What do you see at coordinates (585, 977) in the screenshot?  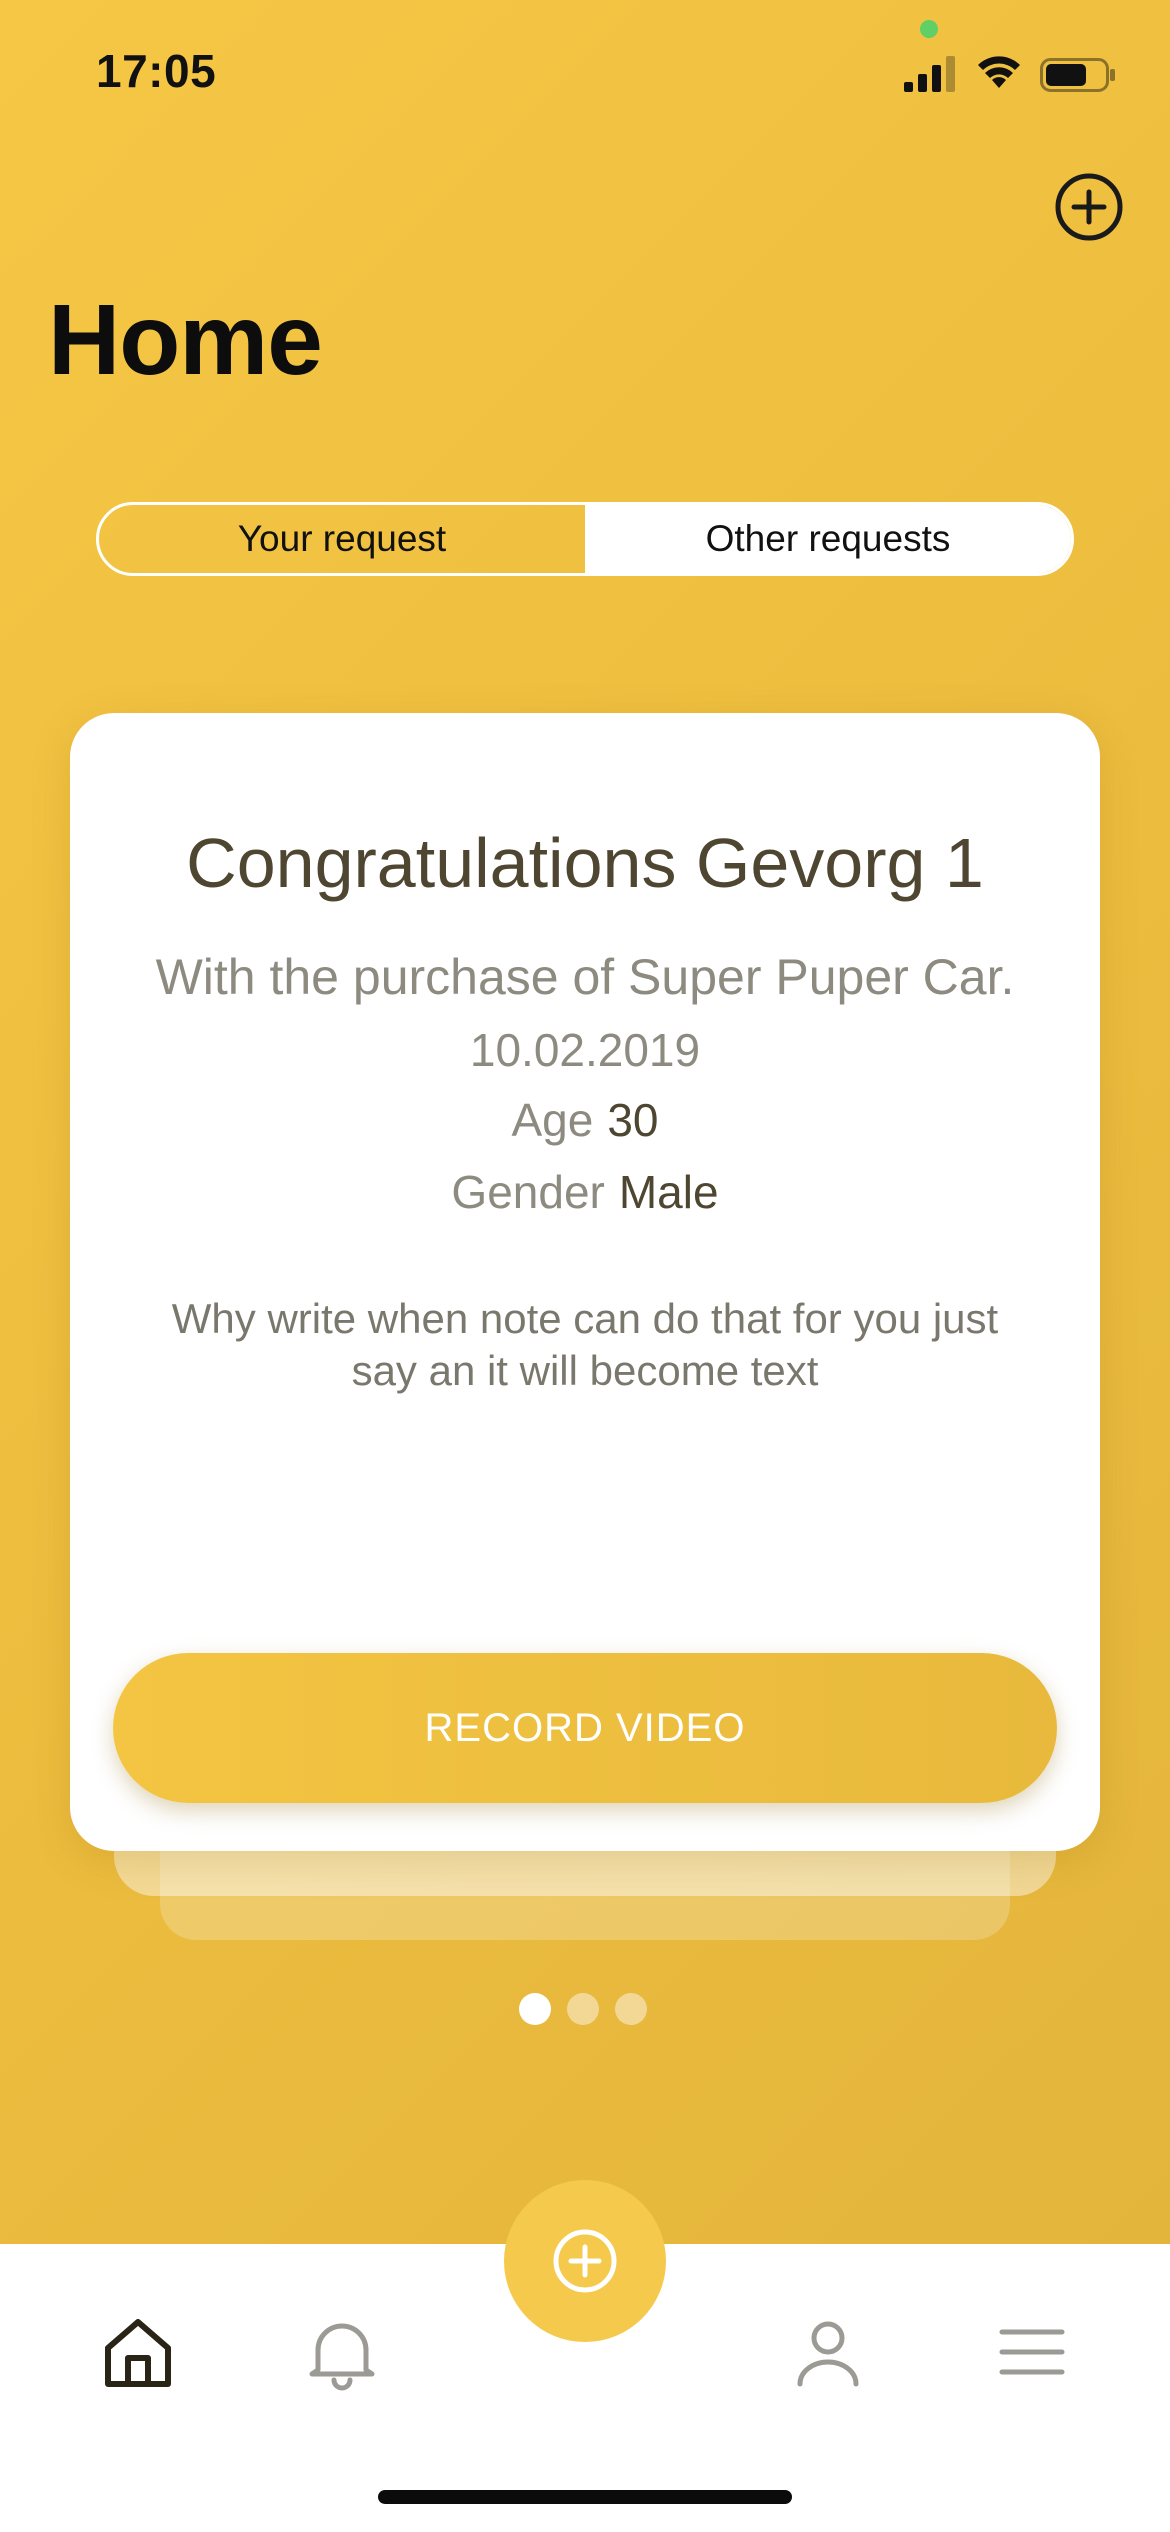 I see `card-subtitle: With the purchase of Super Puper Car.` at bounding box center [585, 977].